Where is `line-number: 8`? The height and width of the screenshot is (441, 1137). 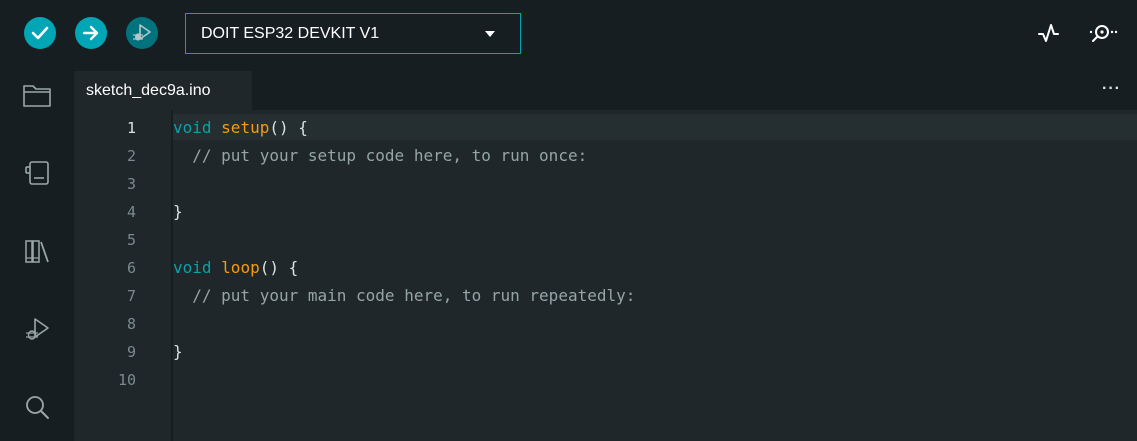
line-number: 8 is located at coordinates (131, 324).